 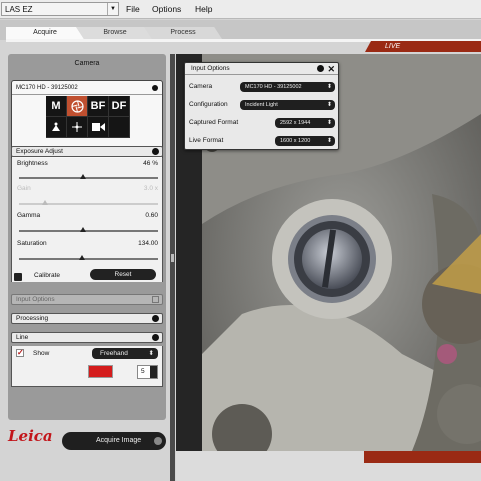 I want to click on brightness-slider-thumb, so click(x=82, y=176).